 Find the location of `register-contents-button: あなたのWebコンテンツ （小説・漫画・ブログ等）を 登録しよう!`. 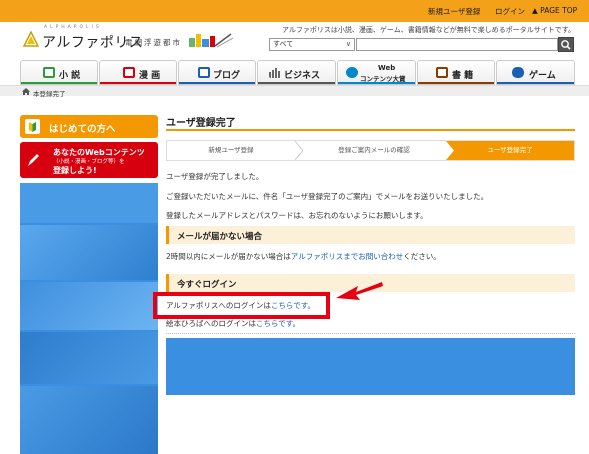

register-contents-button: あなたのWebコンテンツ （小説・漫画・ブログ等）を 登録しよう! is located at coordinates (89, 160).